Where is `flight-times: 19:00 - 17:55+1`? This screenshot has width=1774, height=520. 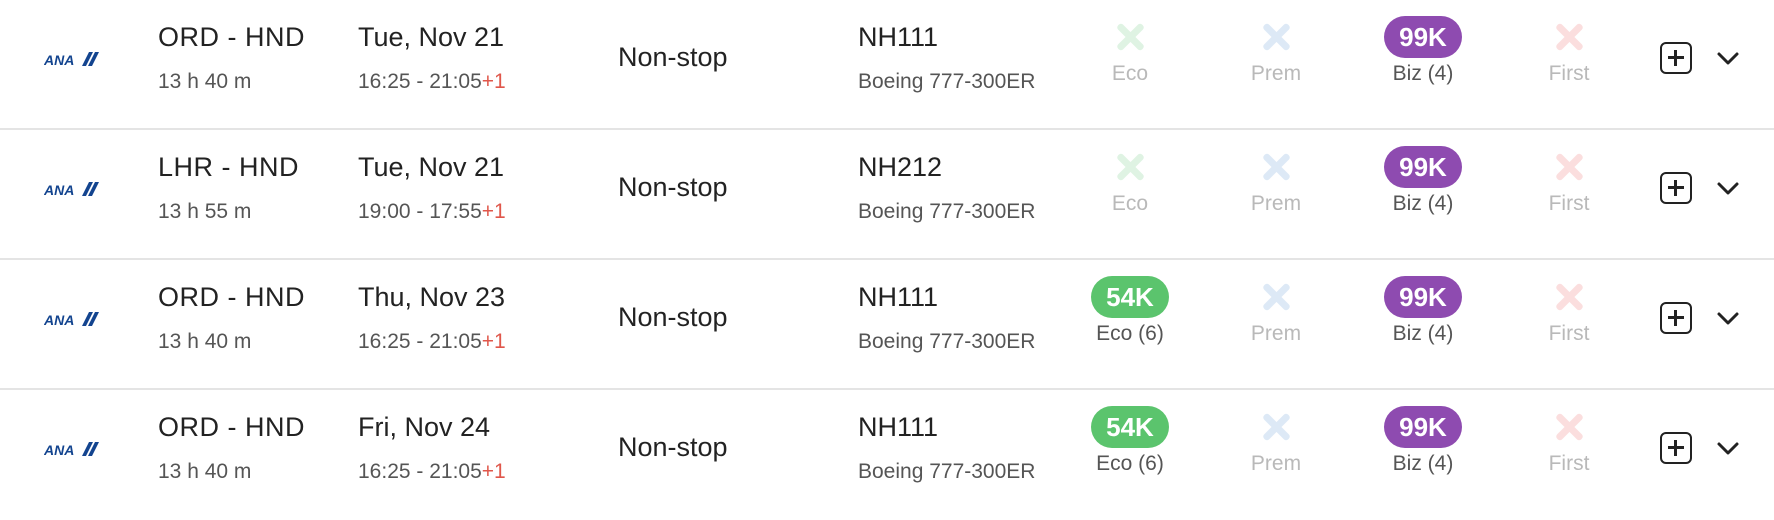 flight-times: 19:00 - 17:55+1 is located at coordinates (432, 212).